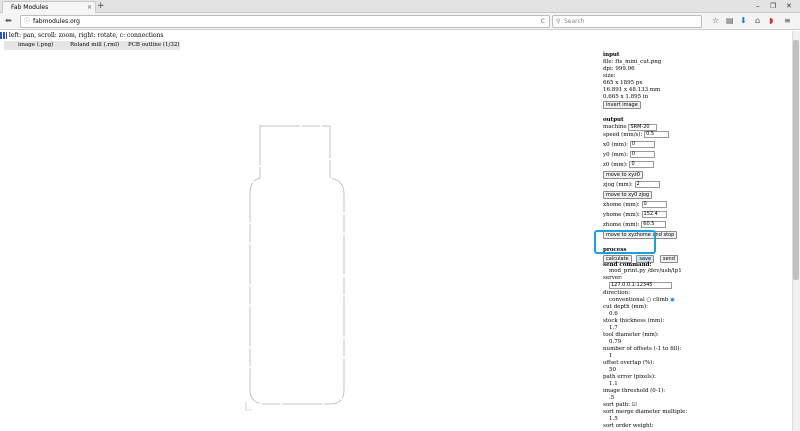  What do you see at coordinates (558, 21) in the screenshot?
I see `search-icon: ⚲` at bounding box center [558, 21].